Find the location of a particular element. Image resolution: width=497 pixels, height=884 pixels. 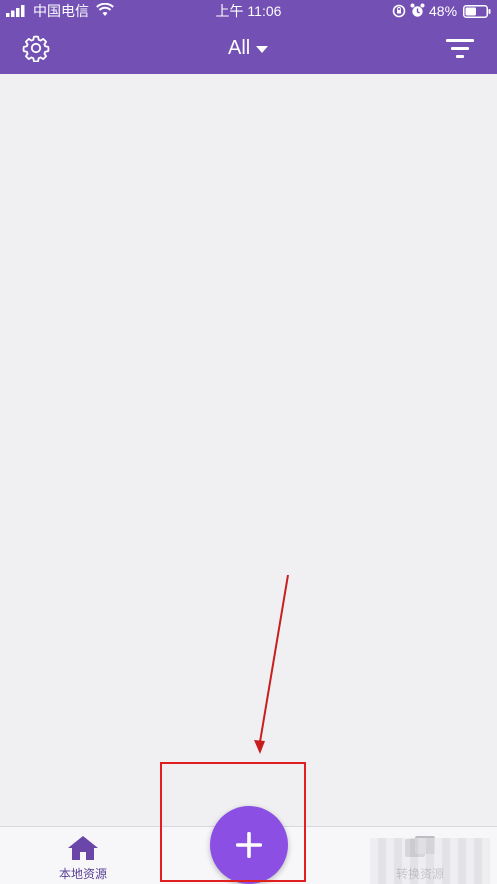

app-header: 中国电信 上午 11:06 48% All is located at coordinates (248, 37).